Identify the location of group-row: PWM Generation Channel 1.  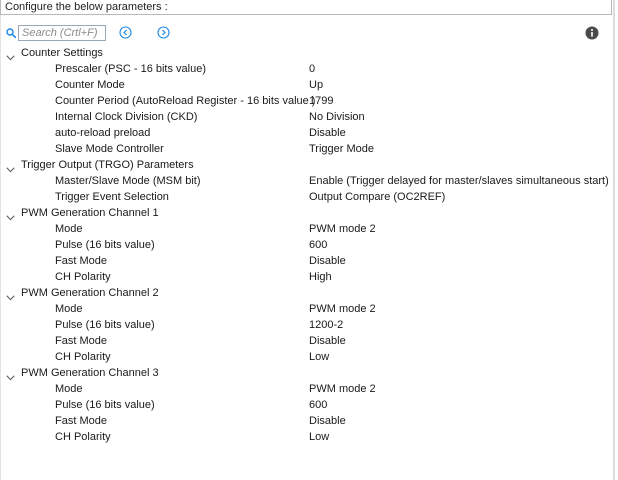
(306, 213).